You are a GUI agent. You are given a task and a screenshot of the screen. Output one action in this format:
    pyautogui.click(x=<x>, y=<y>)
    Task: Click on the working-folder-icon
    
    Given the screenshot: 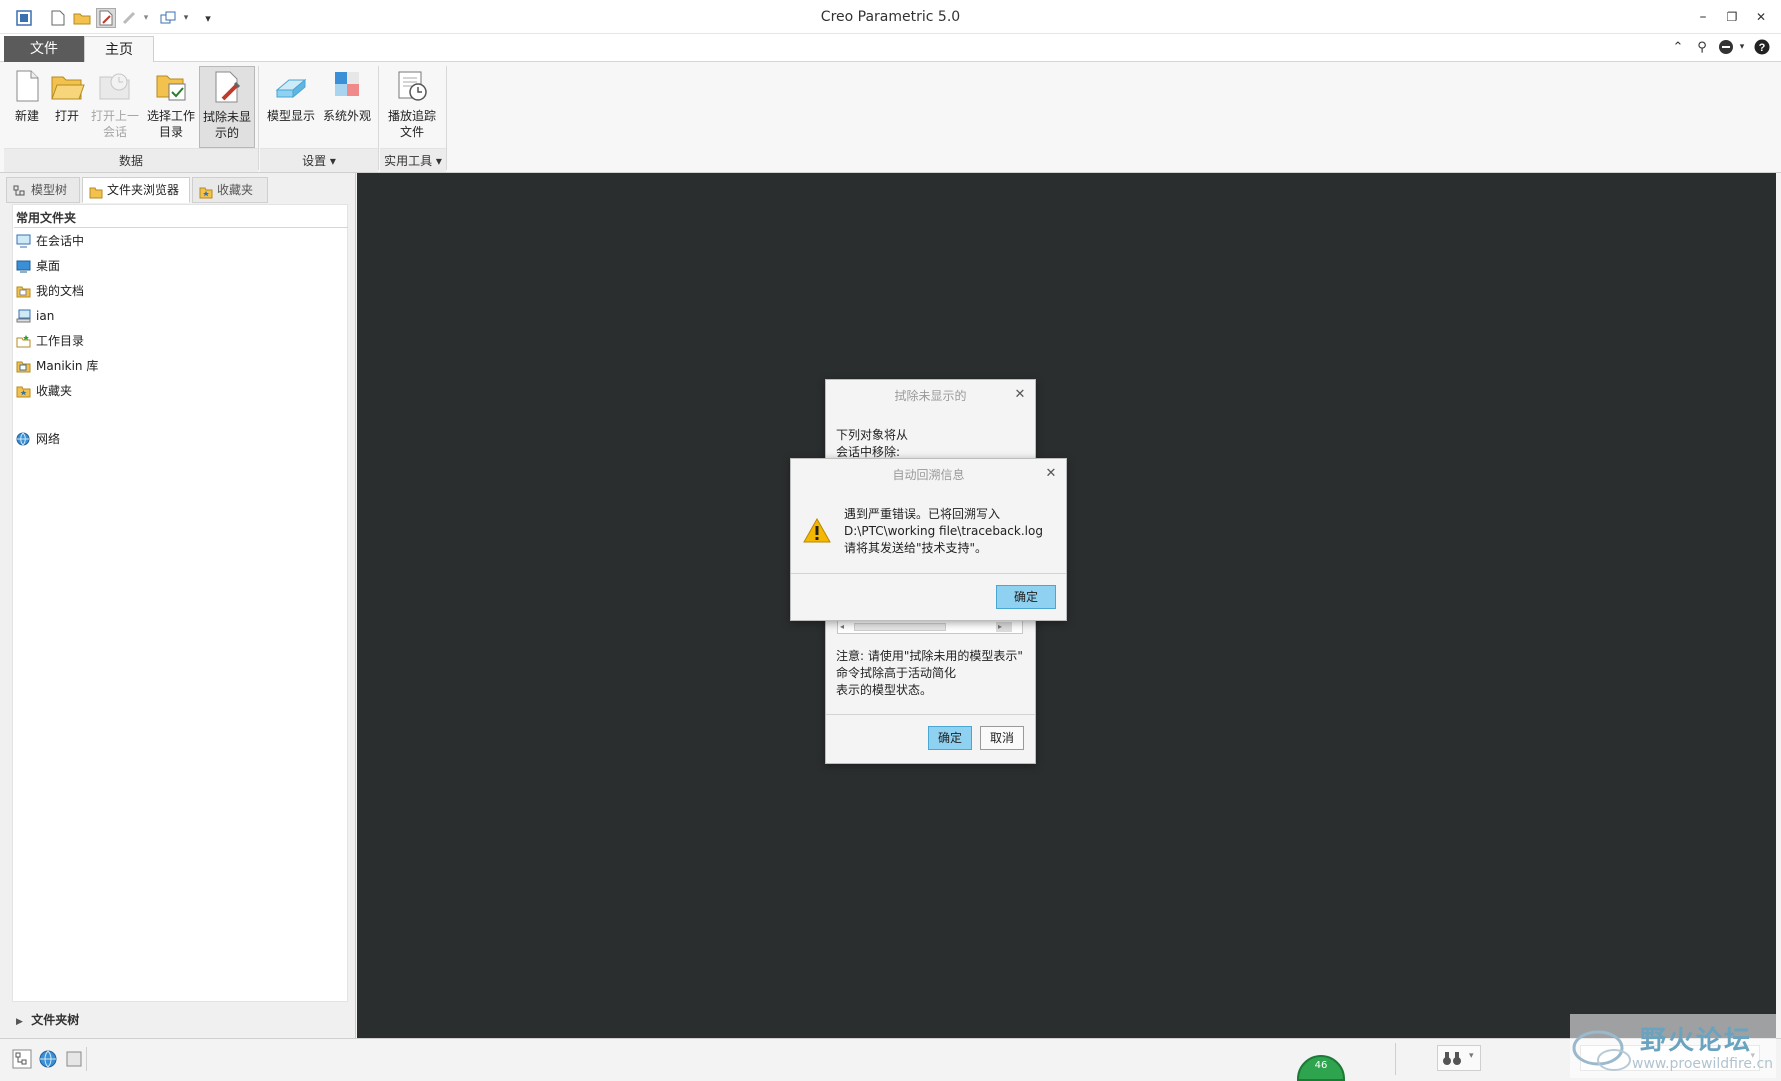 What is the action you would take?
    pyautogui.click(x=23, y=341)
    